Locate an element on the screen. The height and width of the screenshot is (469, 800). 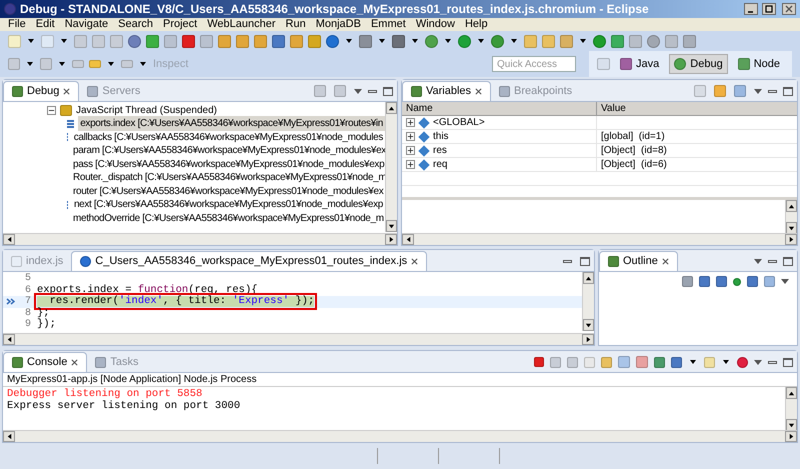
variable-name: this is located at coordinates (441, 136).